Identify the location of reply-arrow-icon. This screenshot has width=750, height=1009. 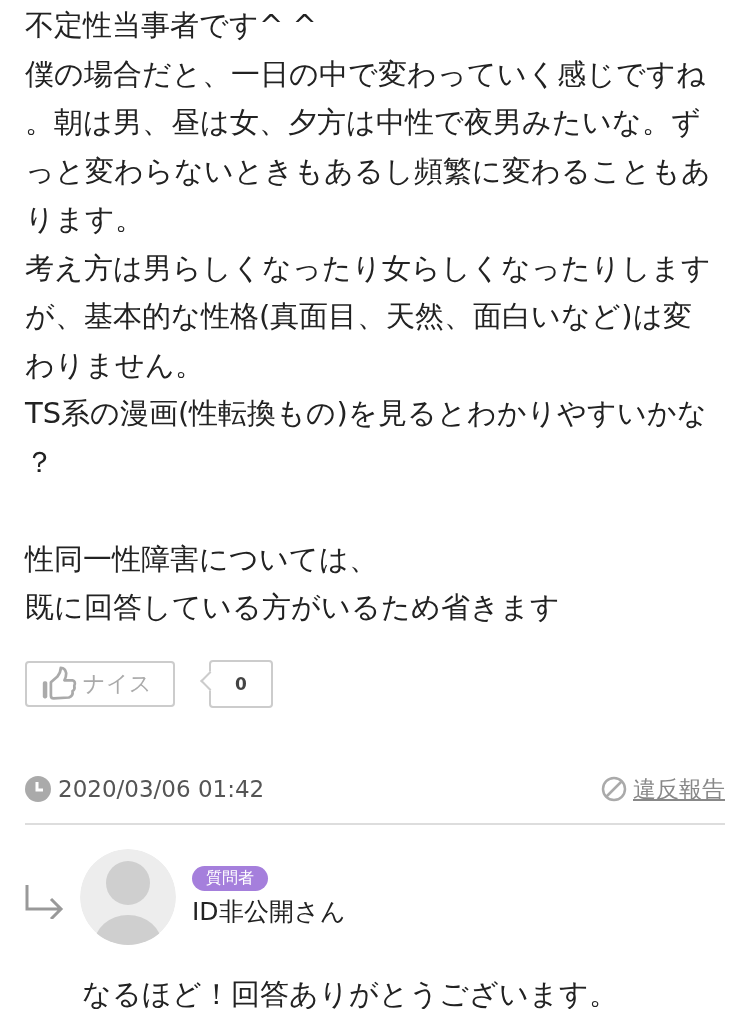
(45, 901).